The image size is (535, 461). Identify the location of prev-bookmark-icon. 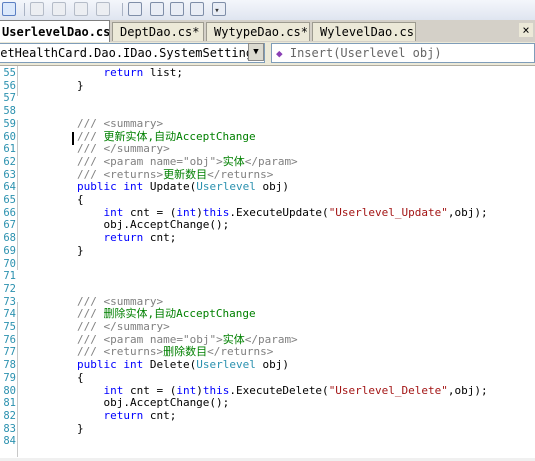
(81, 9).